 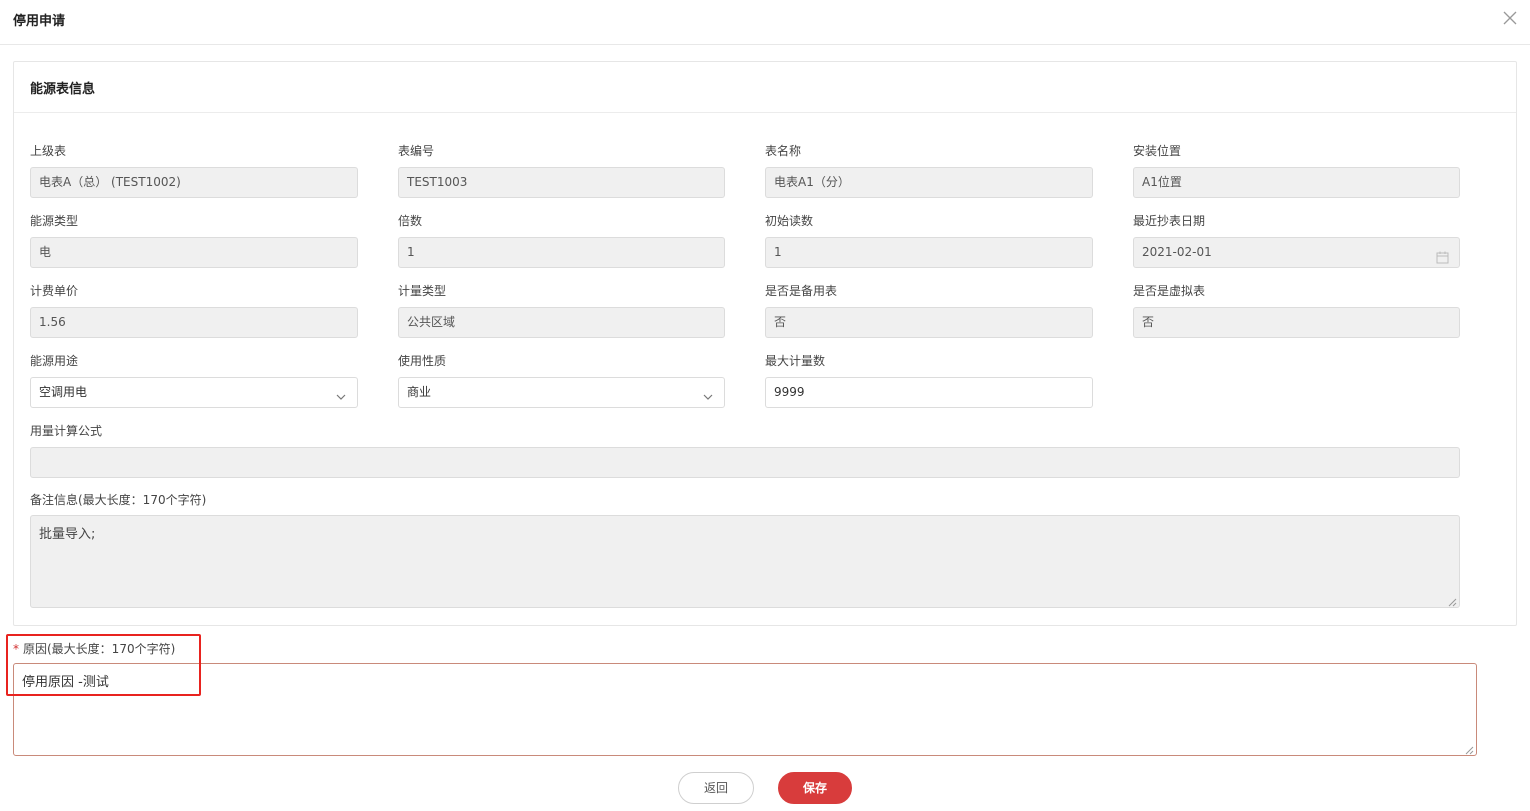 What do you see at coordinates (422, 361) in the screenshot?
I see `usage-nature-label: 使用性质` at bounding box center [422, 361].